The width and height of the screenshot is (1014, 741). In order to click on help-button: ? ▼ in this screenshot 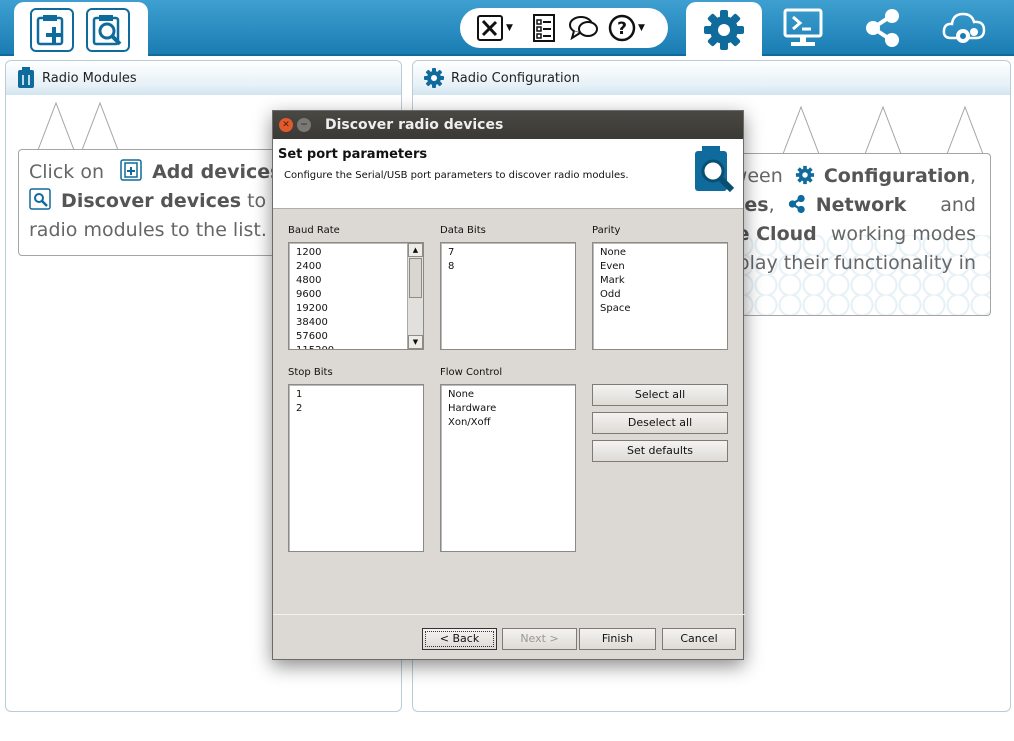, I will do `click(626, 28)`.